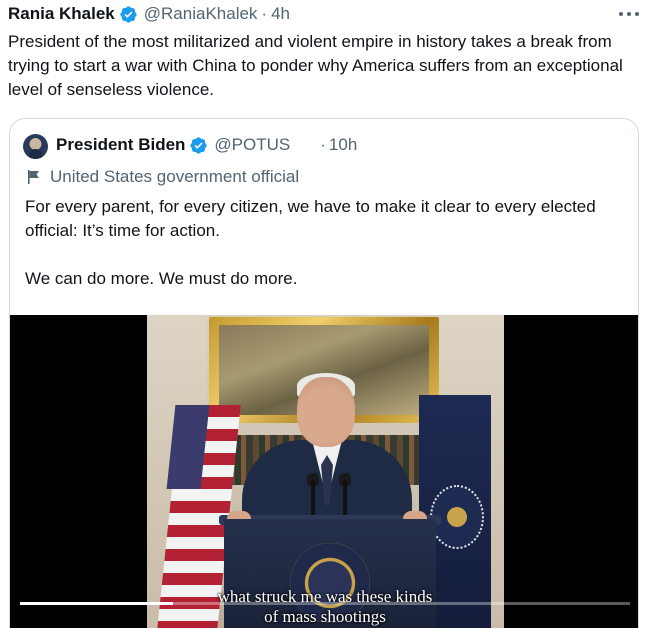  I want to click on speaker-head, so click(326, 412).